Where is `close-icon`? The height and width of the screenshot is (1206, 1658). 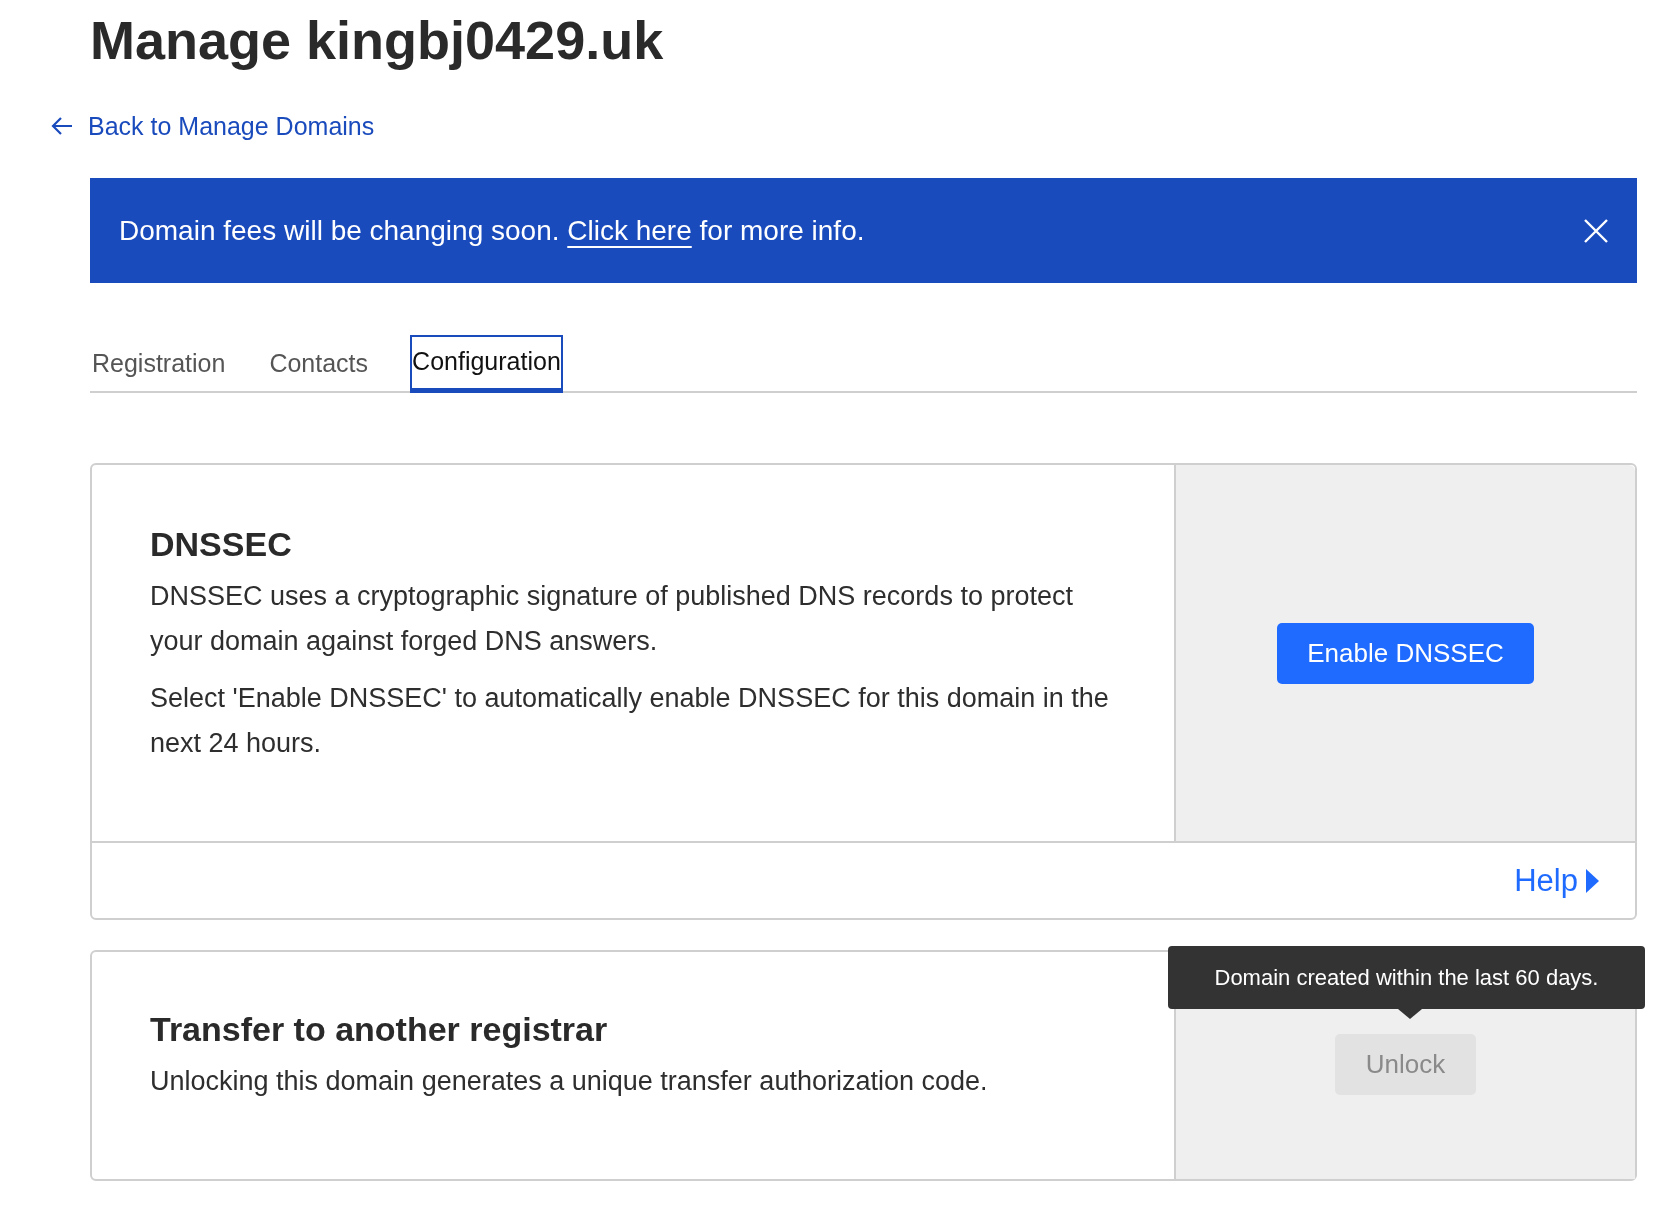 close-icon is located at coordinates (1596, 230).